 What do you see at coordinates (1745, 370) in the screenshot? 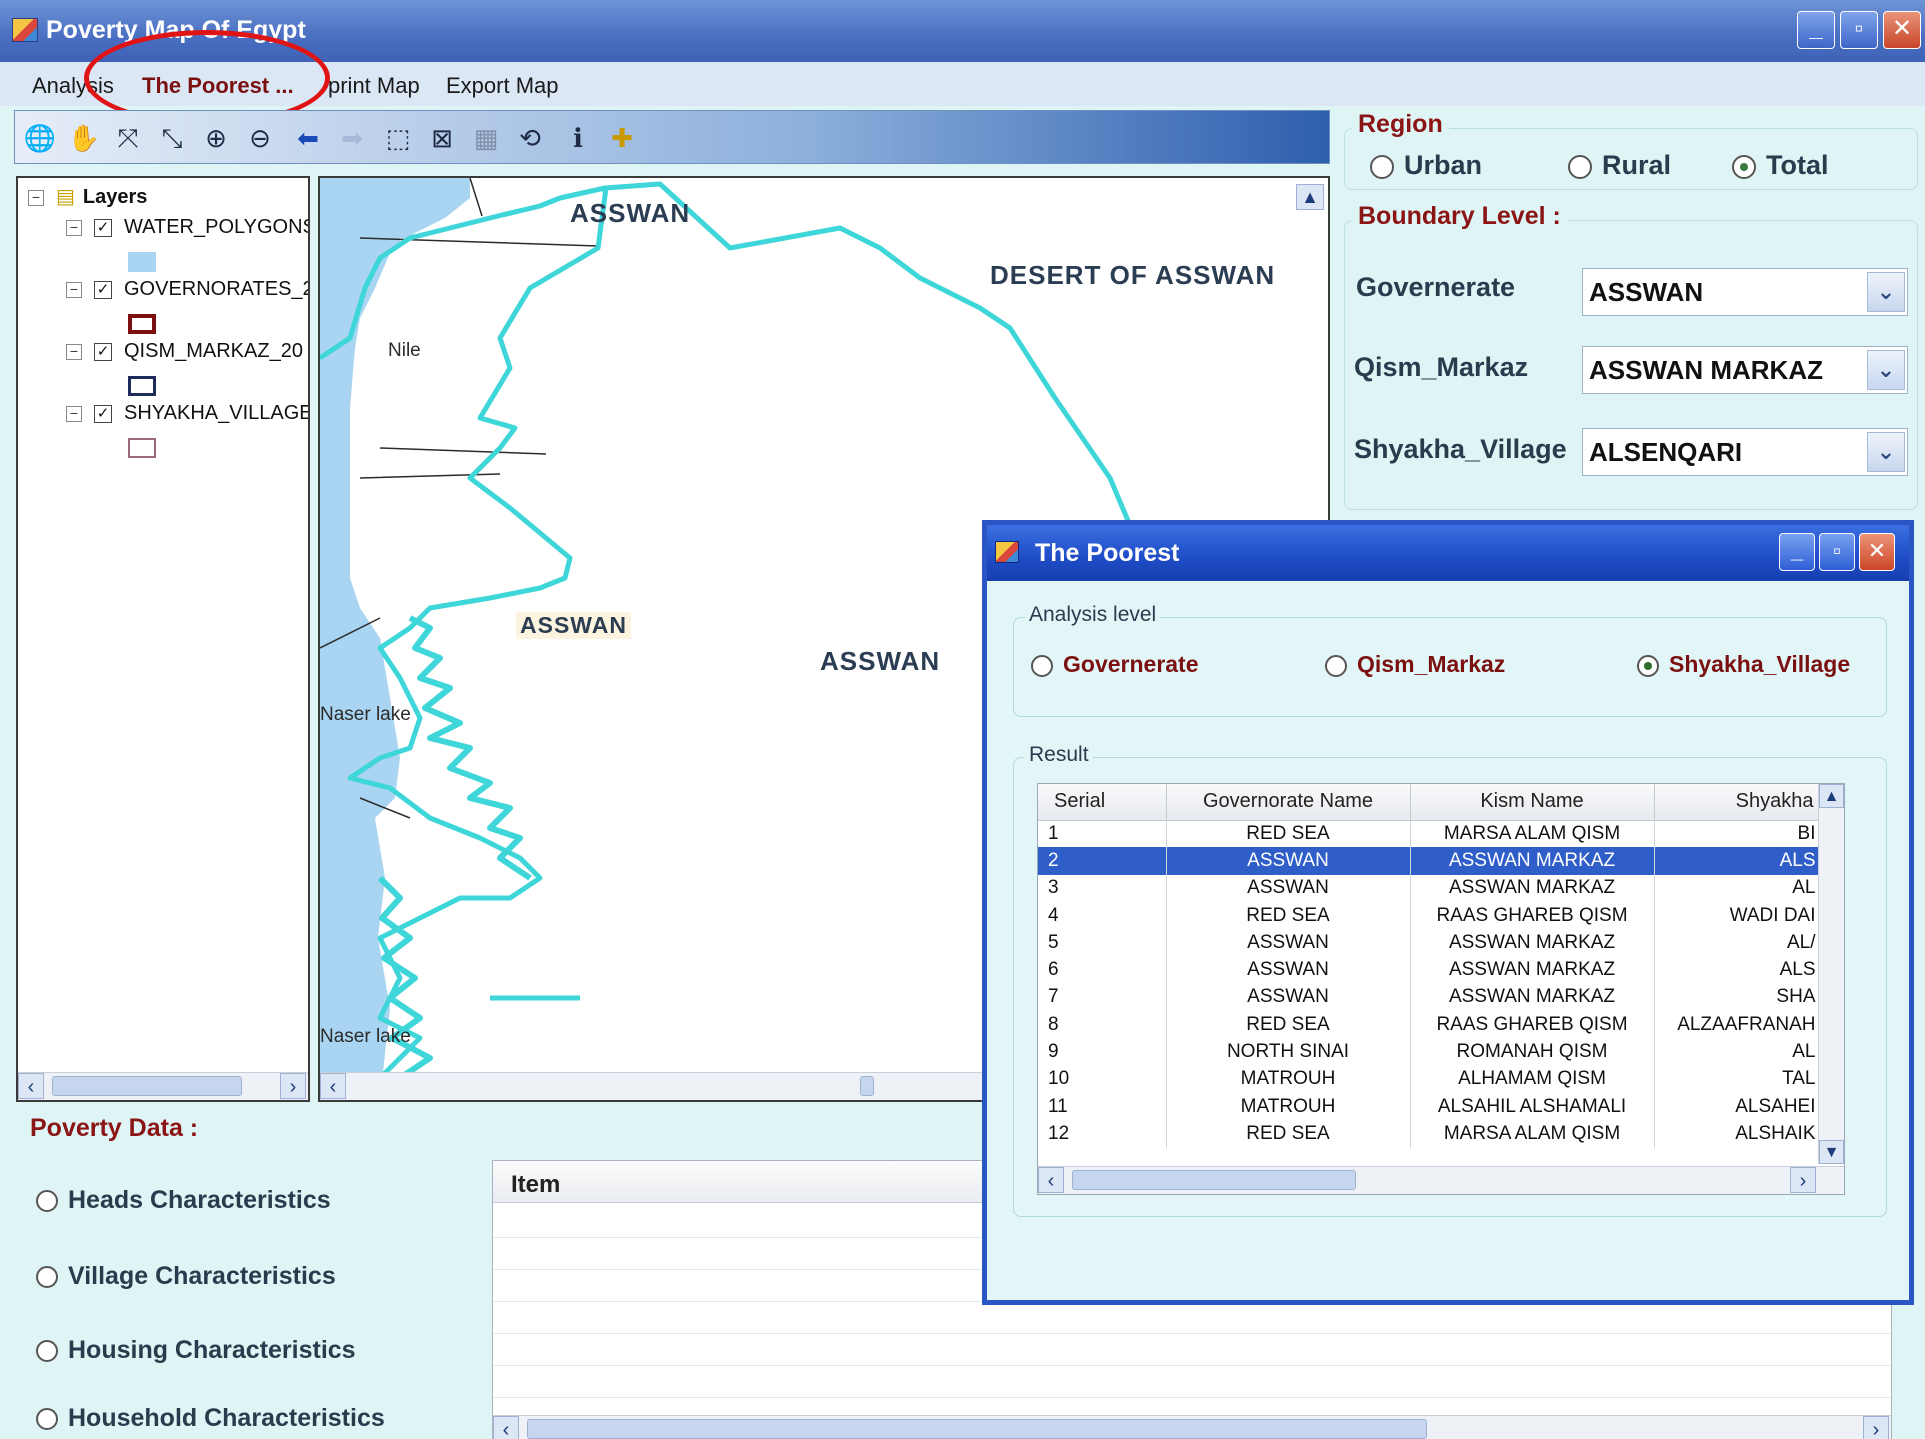
I see `qism-markaz-select: ASSWAN MARKAZ ⌄` at bounding box center [1745, 370].